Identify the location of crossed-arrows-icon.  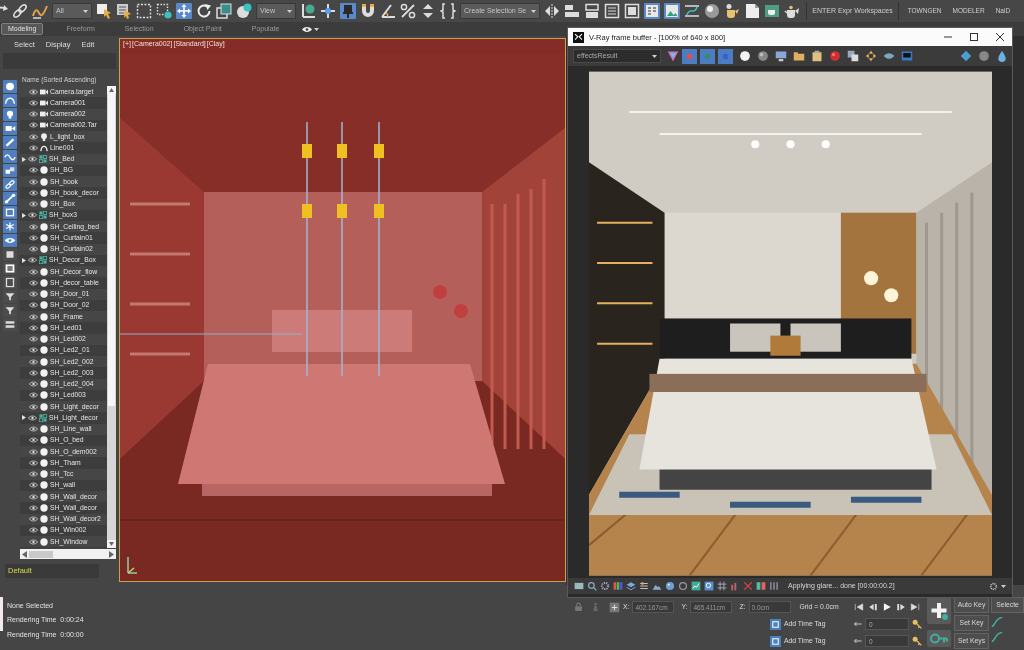
(871, 56).